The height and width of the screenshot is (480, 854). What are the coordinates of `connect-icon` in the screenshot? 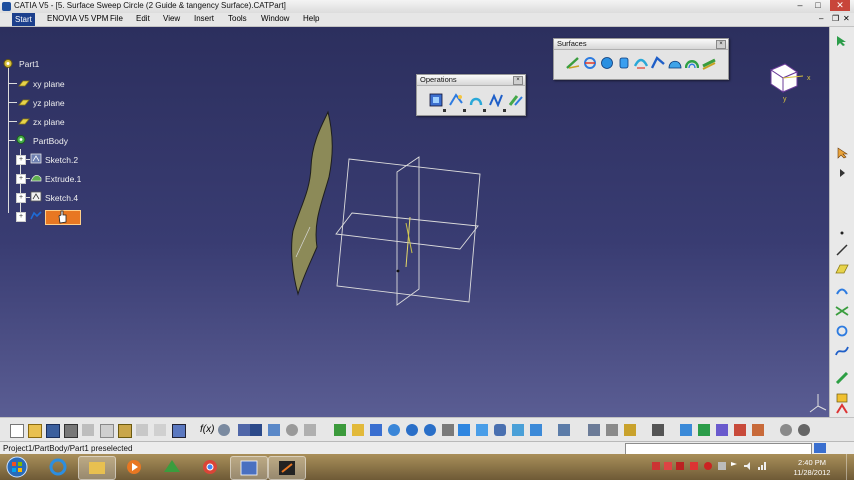 It's located at (686, 430).